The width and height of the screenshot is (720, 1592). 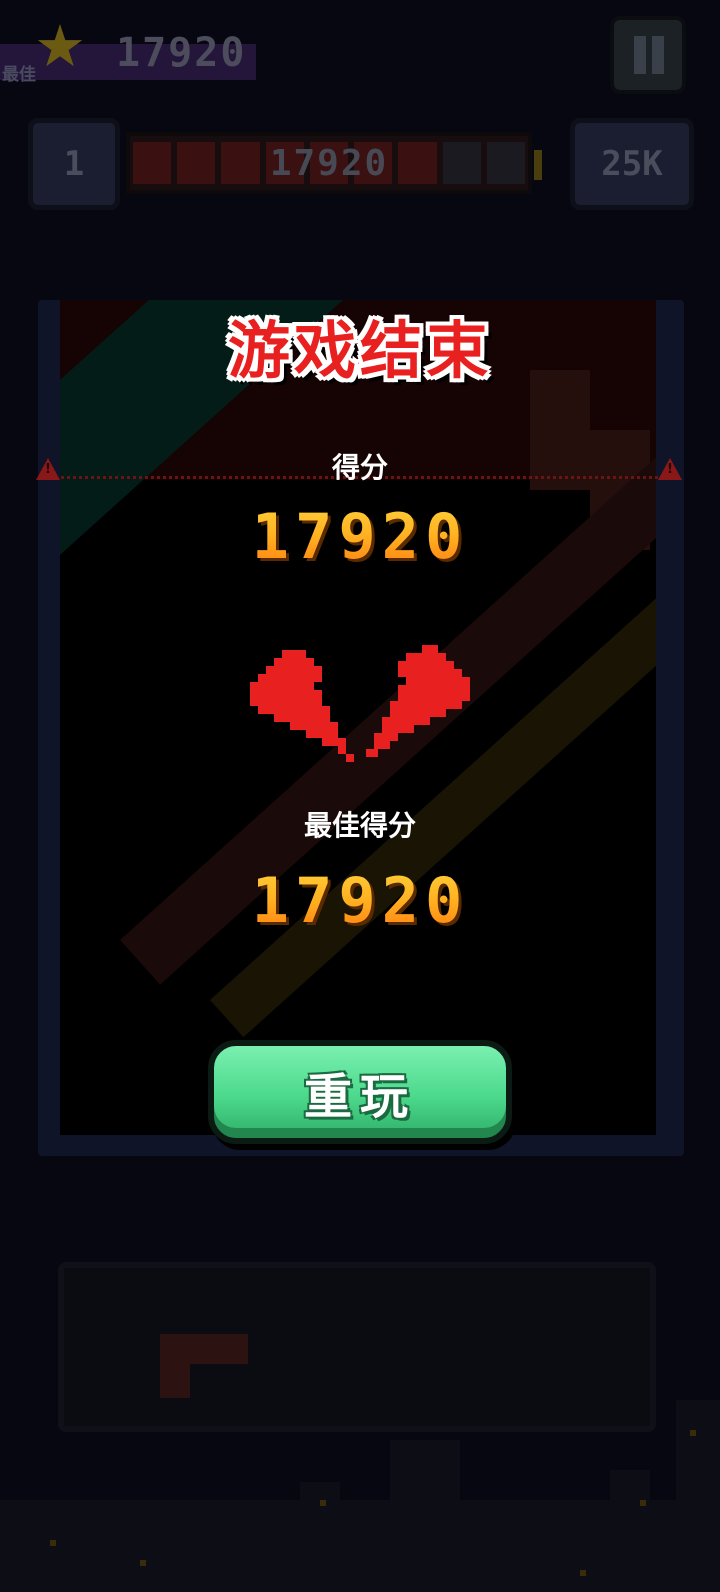 What do you see at coordinates (60, 46) in the screenshot?
I see `star-icon: ★` at bounding box center [60, 46].